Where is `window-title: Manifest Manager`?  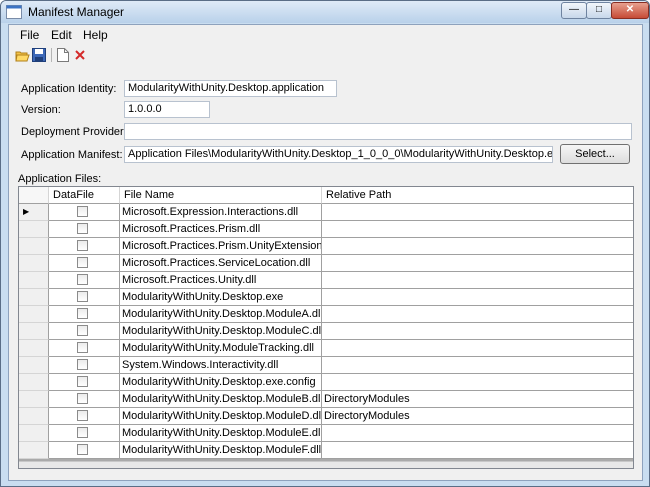 window-title: Manifest Manager is located at coordinates (76, 12).